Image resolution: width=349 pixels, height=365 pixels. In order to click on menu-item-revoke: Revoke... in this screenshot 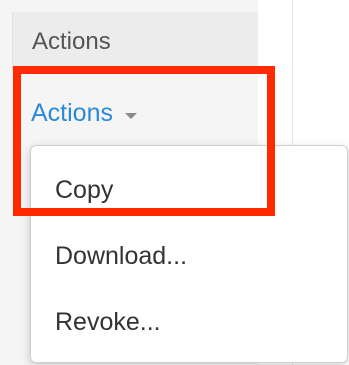, I will do `click(108, 322)`.